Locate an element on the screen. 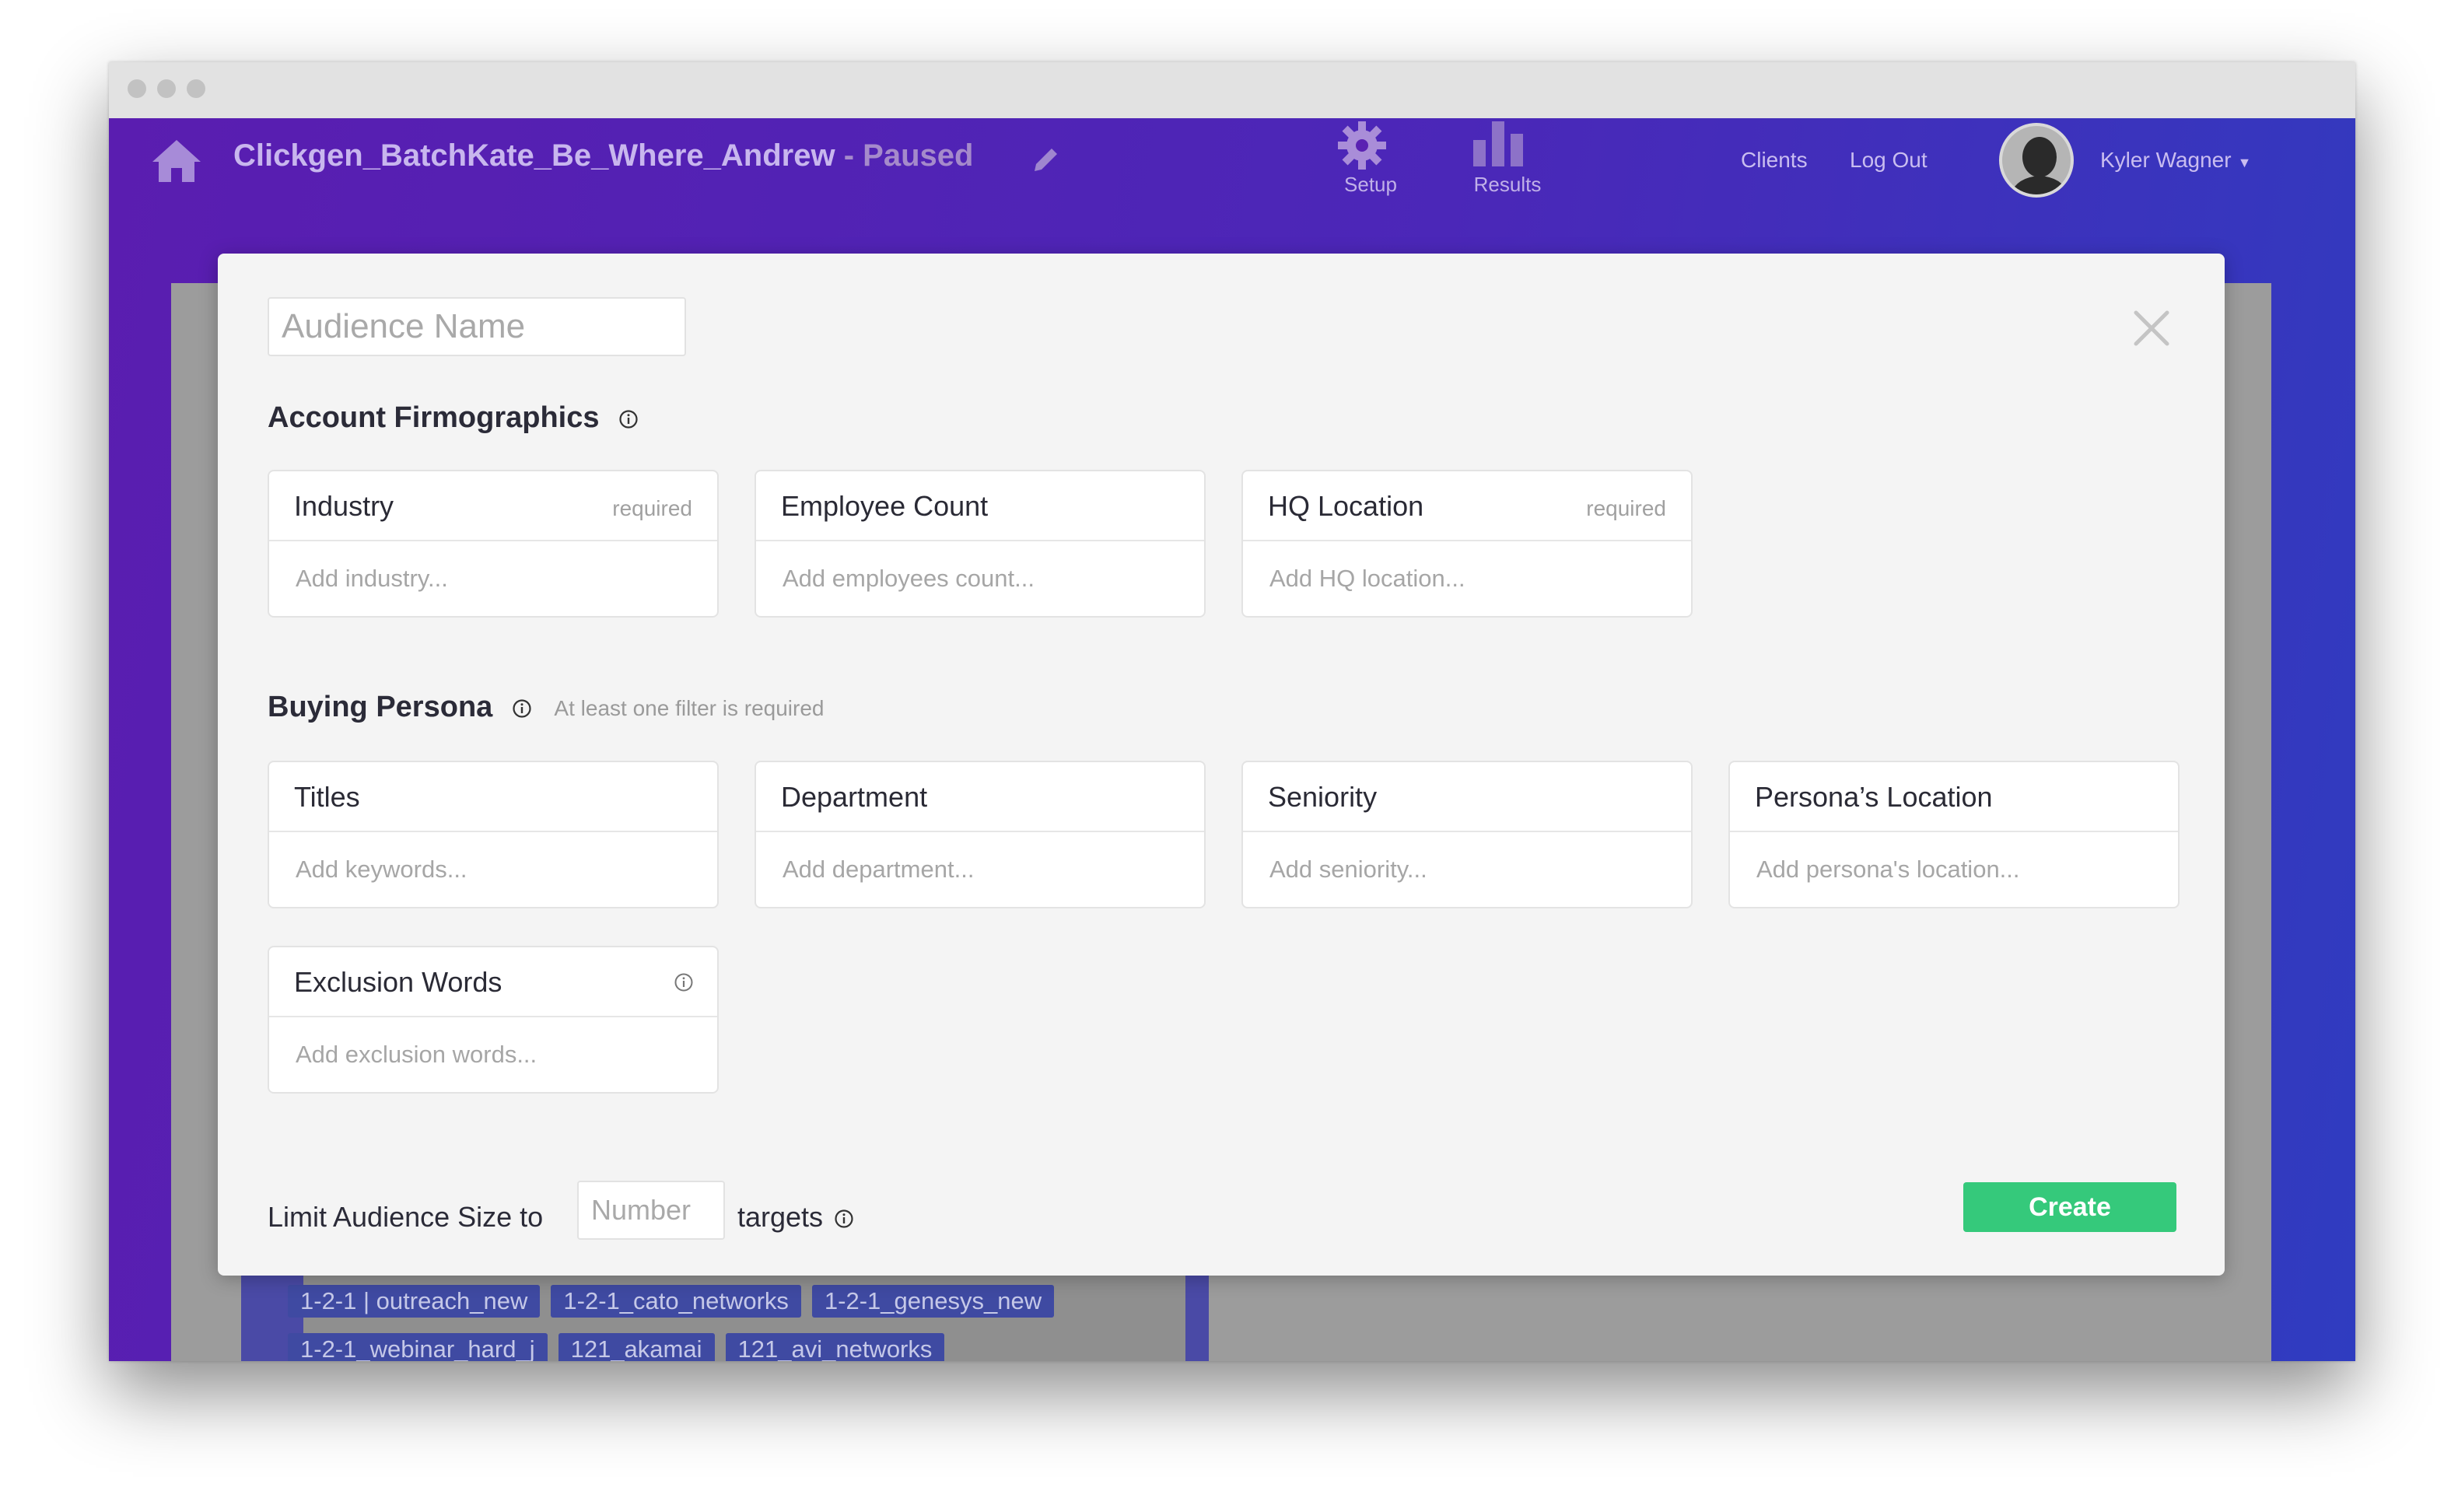 The height and width of the screenshot is (1512, 2458). persona-location-input is located at coordinates (1955, 870).